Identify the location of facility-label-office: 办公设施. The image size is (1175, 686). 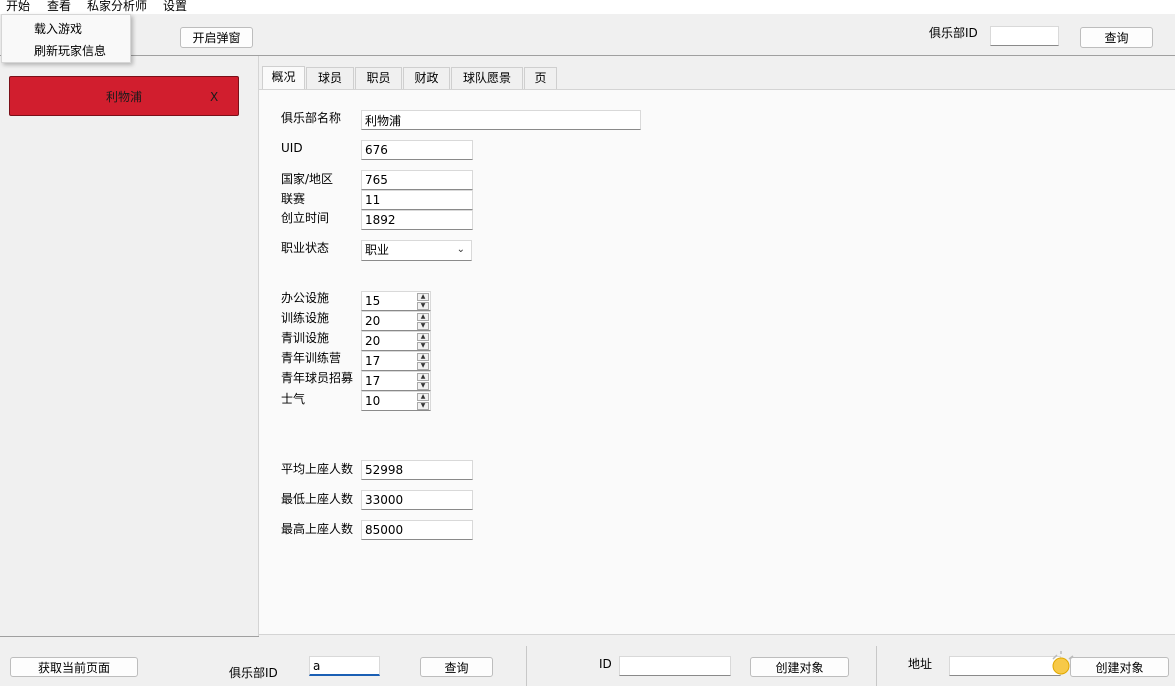
(305, 298).